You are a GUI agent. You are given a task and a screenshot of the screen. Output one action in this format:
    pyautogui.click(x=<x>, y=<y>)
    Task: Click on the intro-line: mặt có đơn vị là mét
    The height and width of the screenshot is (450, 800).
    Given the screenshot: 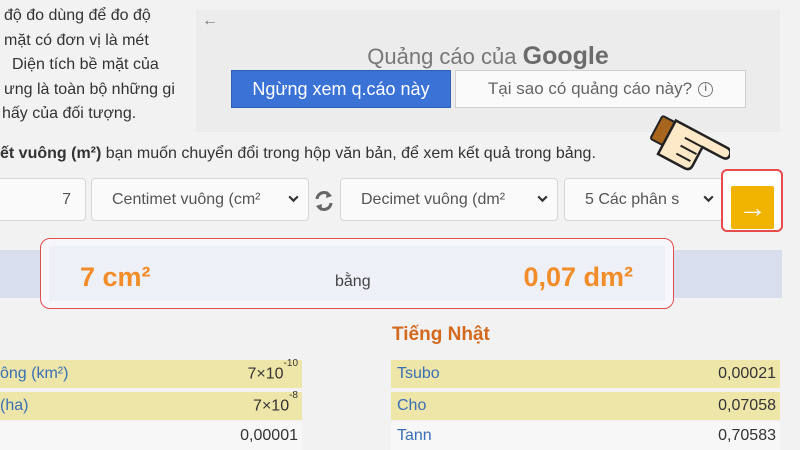 What is the action you would take?
    pyautogui.click(x=76, y=40)
    